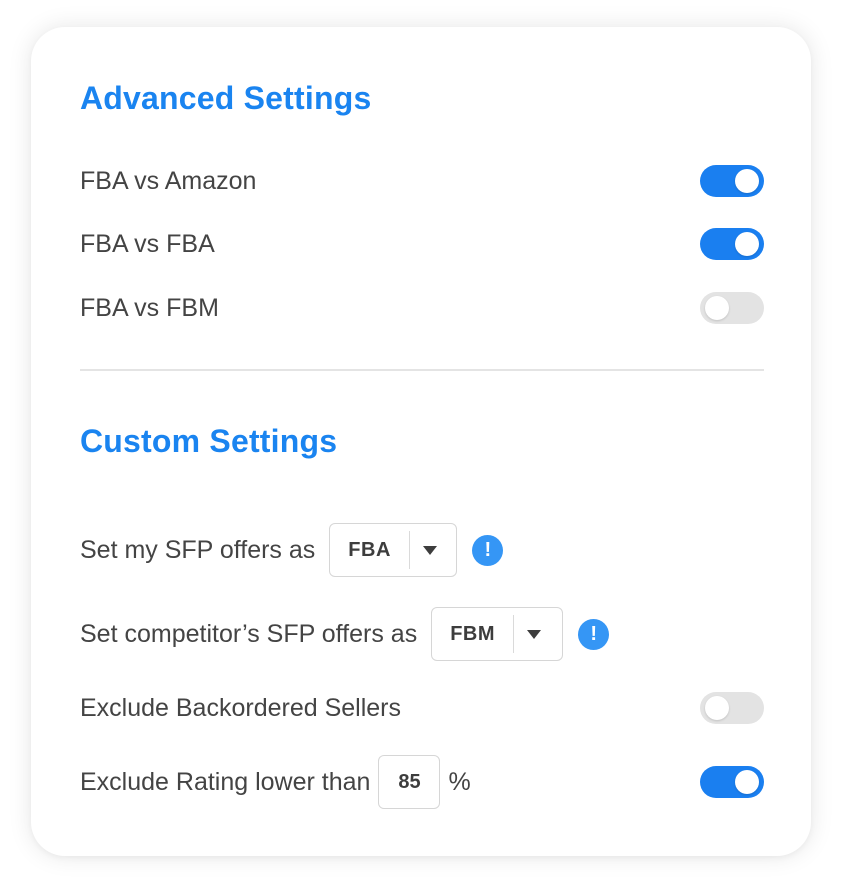  What do you see at coordinates (422, 708) in the screenshot?
I see `exclude-backordered-row: Exclude Backordered Sellers` at bounding box center [422, 708].